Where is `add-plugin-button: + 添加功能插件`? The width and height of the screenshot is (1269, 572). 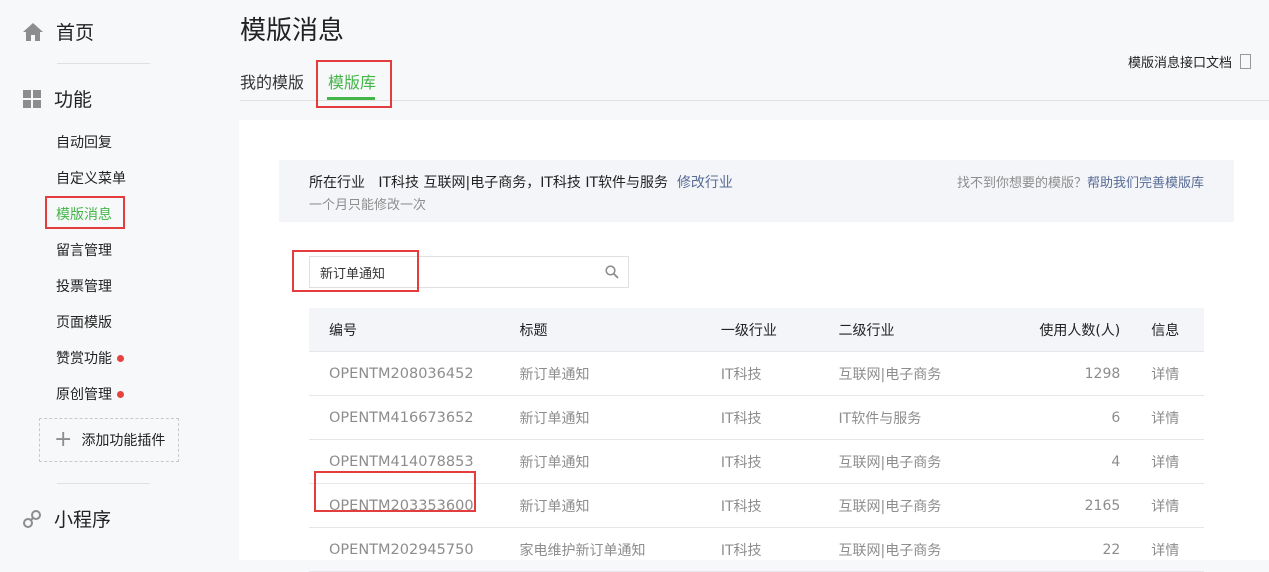 add-plugin-button: + 添加功能插件 is located at coordinates (109, 440).